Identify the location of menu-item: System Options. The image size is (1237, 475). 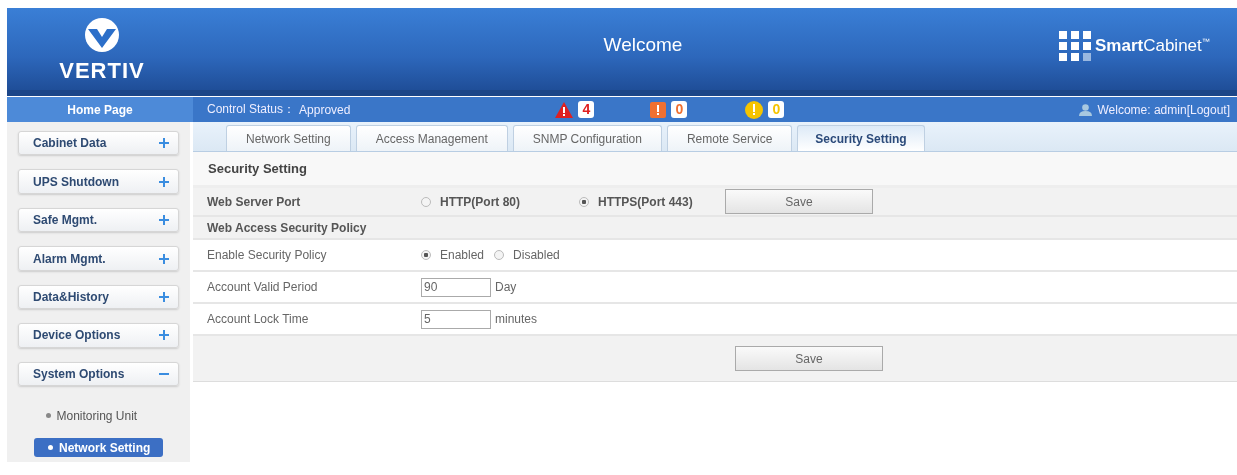
(98, 374).